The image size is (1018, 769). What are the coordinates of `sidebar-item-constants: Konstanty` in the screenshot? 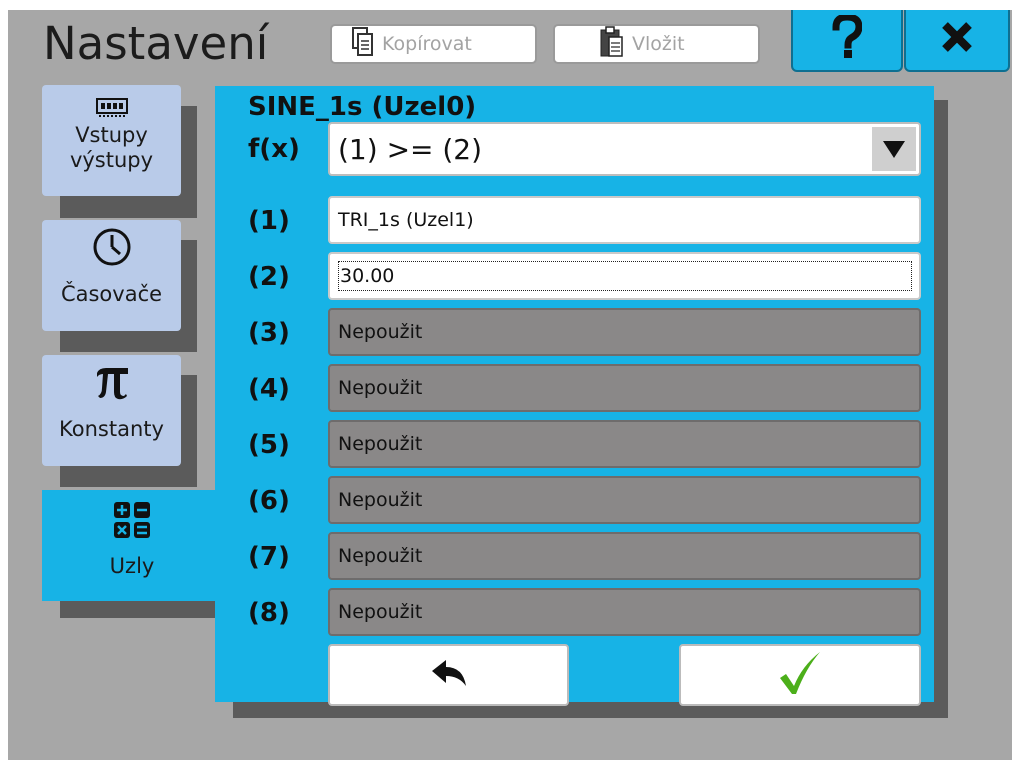 It's located at (111, 410).